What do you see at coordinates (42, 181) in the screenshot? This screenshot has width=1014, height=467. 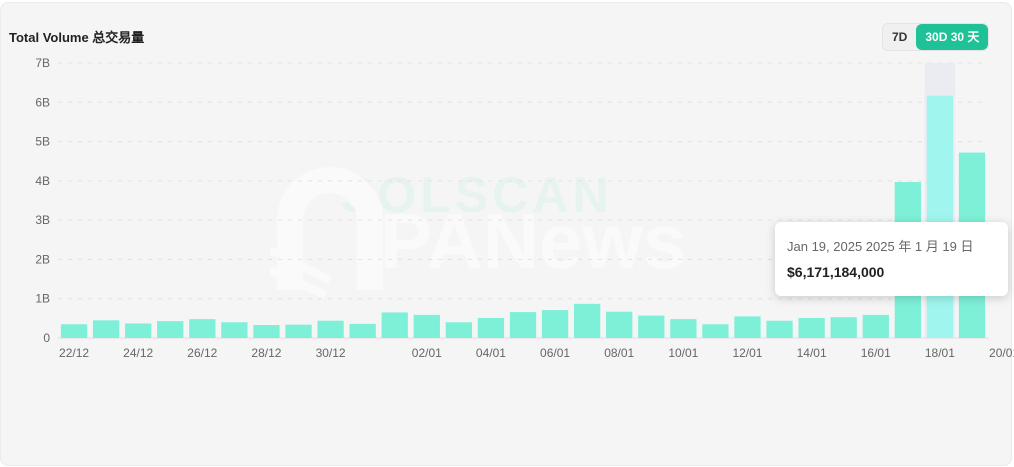 I see `y-tick-label: 4B` at bounding box center [42, 181].